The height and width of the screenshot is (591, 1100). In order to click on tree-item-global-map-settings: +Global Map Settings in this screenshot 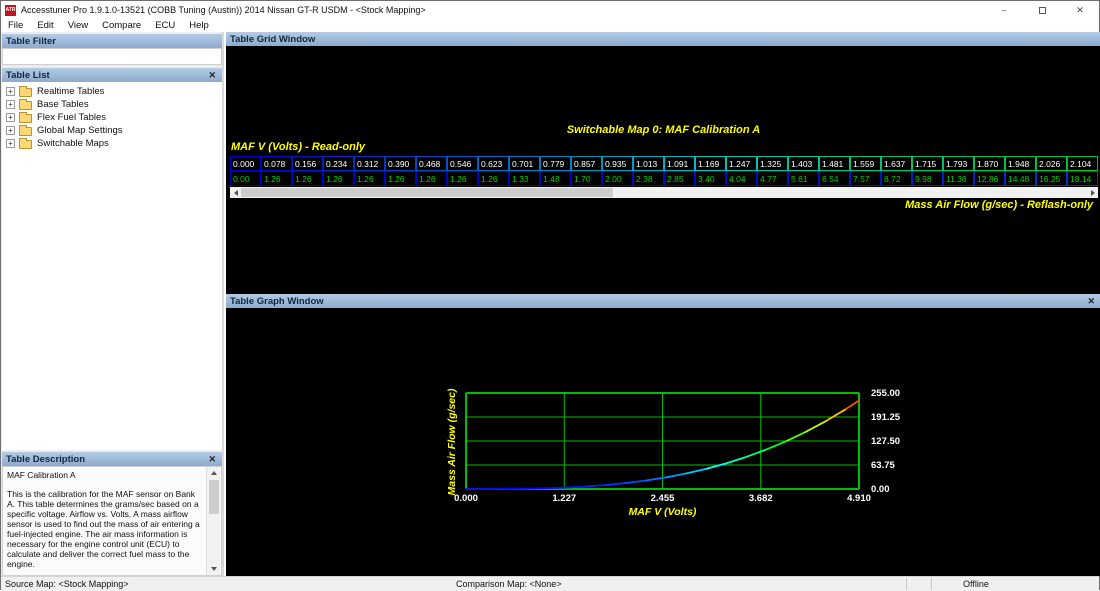, I will do `click(112, 130)`.